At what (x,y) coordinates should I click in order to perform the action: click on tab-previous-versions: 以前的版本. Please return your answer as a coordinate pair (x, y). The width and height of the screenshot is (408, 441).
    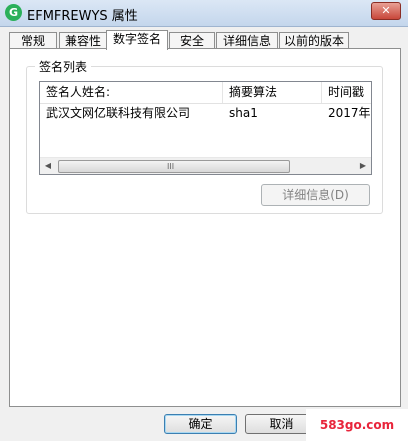
    Looking at the image, I should click on (314, 40).